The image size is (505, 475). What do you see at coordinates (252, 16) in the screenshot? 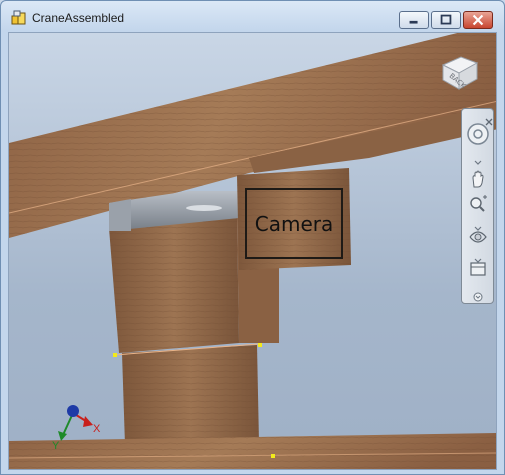
I see `title-bar: CraneAssembled` at bounding box center [252, 16].